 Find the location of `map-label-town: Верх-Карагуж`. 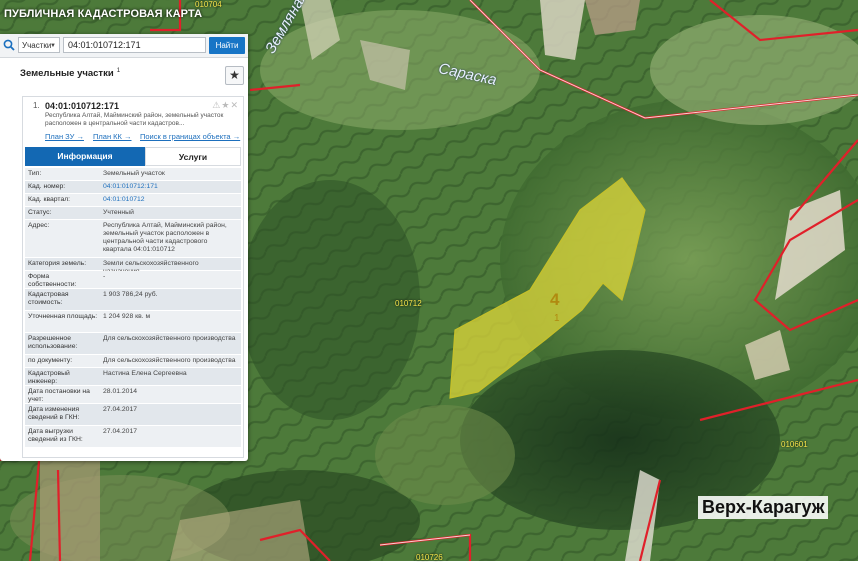

map-label-town: Верх-Карагуж is located at coordinates (763, 507).